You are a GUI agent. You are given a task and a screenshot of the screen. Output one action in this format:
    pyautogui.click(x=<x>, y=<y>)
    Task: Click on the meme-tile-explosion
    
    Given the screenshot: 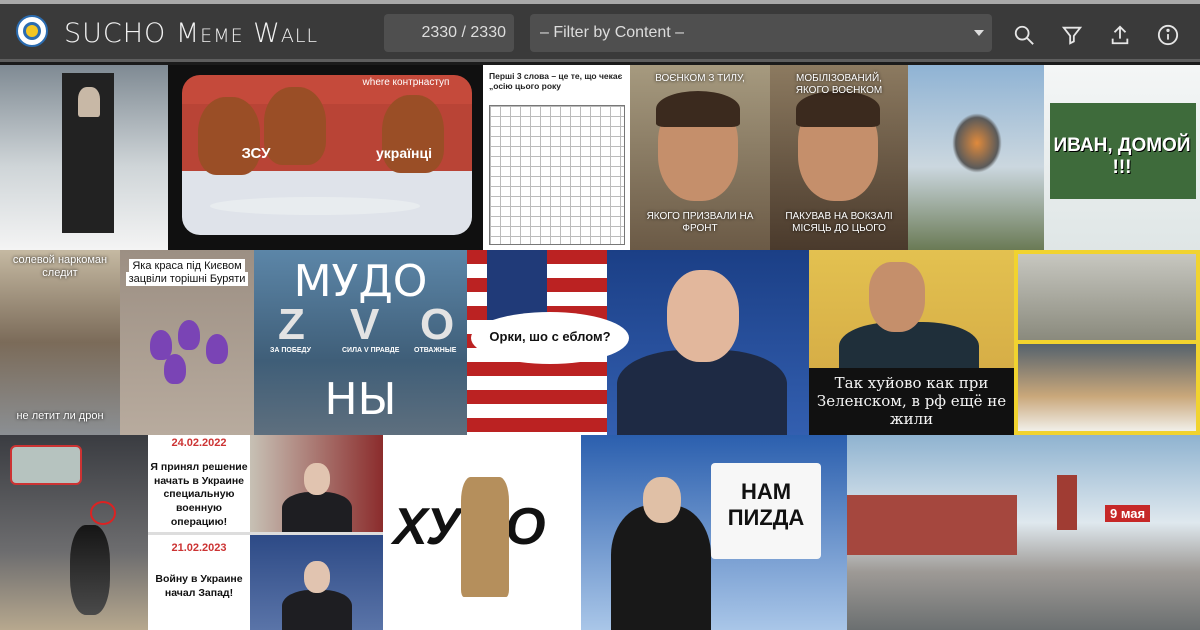 What is the action you would take?
    pyautogui.click(x=976, y=157)
    